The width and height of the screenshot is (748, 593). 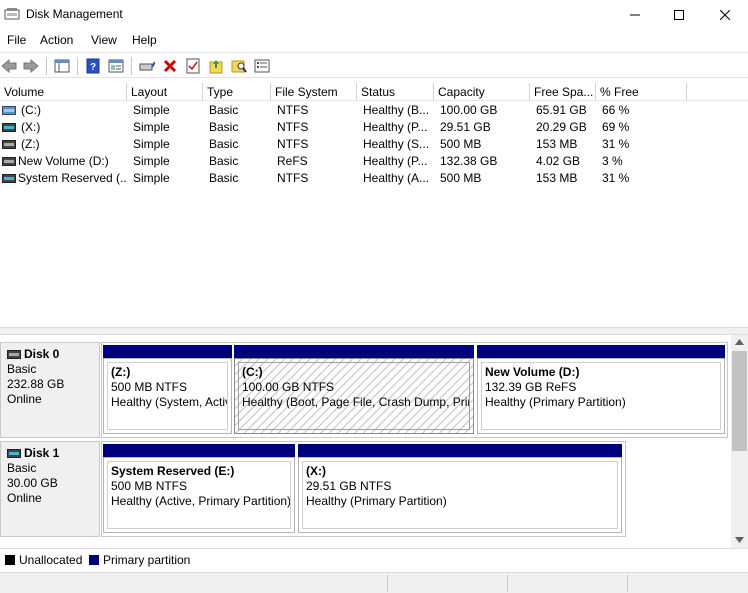 I want to click on up-folder-button, so click(x=216, y=66).